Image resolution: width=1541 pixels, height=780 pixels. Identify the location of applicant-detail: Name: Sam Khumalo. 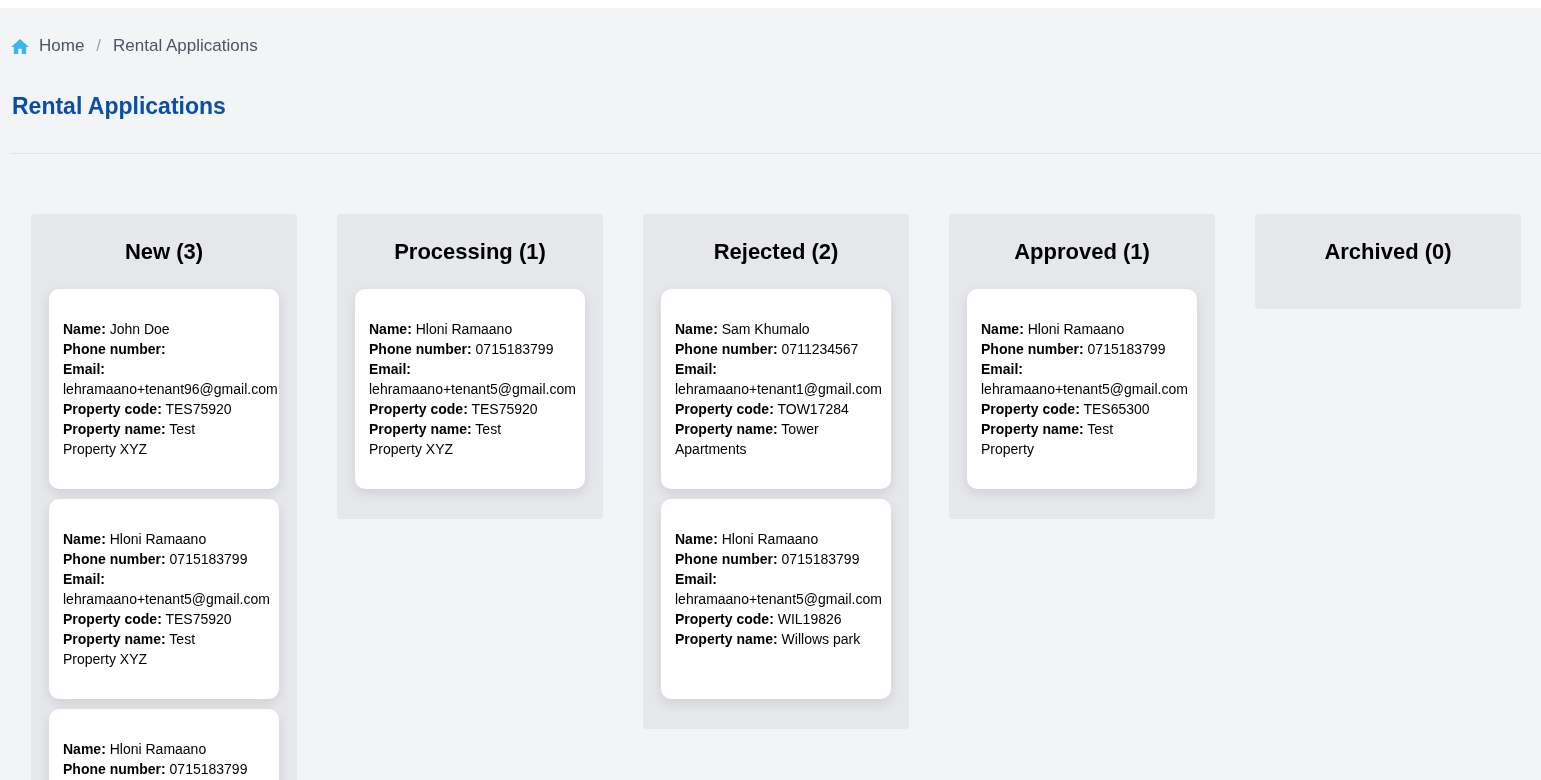
(743, 329).